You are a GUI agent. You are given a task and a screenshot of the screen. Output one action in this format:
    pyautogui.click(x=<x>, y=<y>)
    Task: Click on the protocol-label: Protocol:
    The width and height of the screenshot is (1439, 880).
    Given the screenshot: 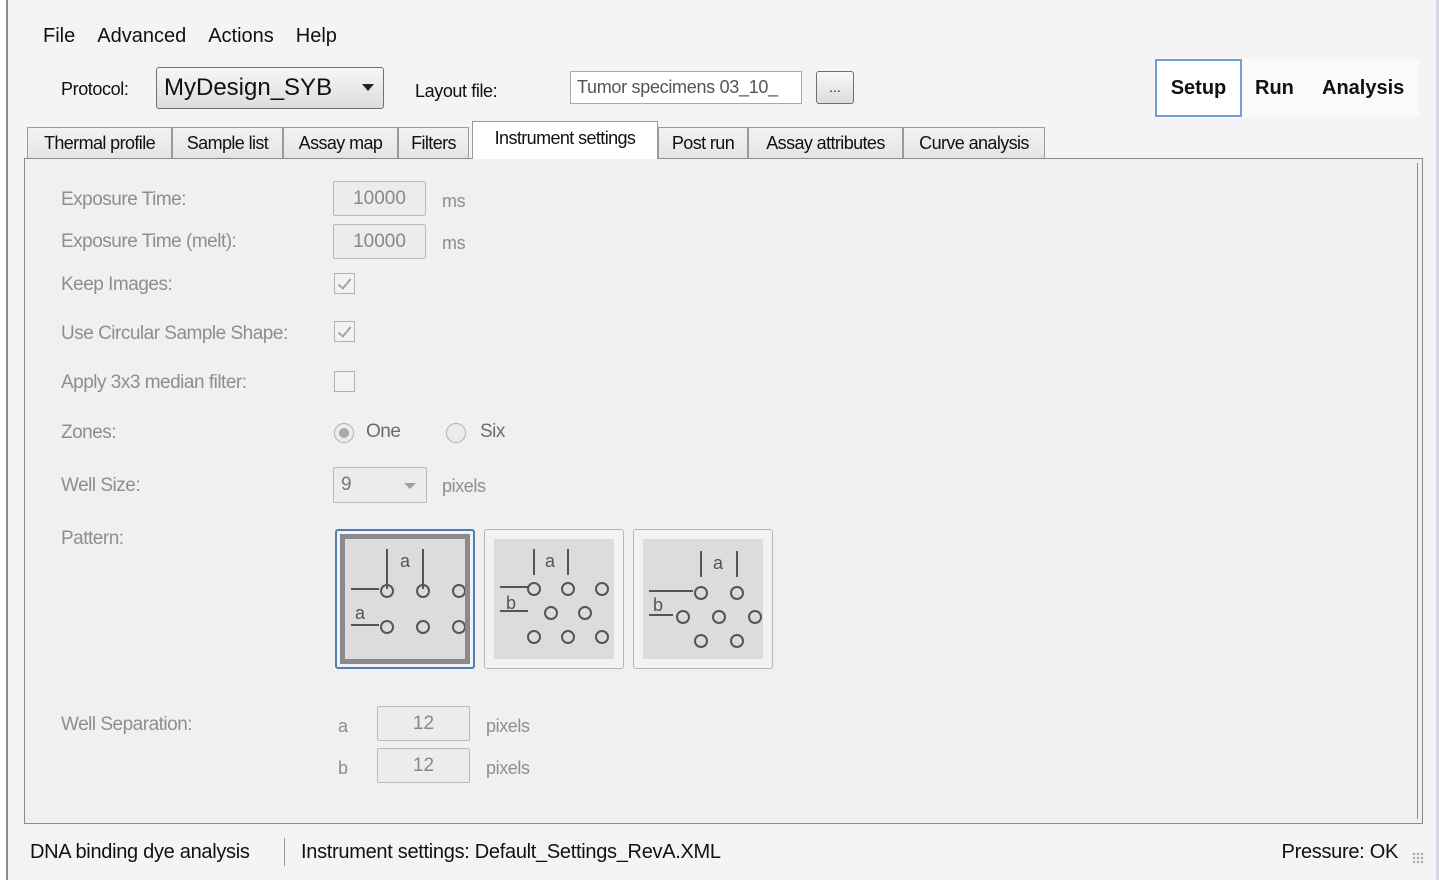 What is the action you would take?
    pyautogui.click(x=95, y=89)
    